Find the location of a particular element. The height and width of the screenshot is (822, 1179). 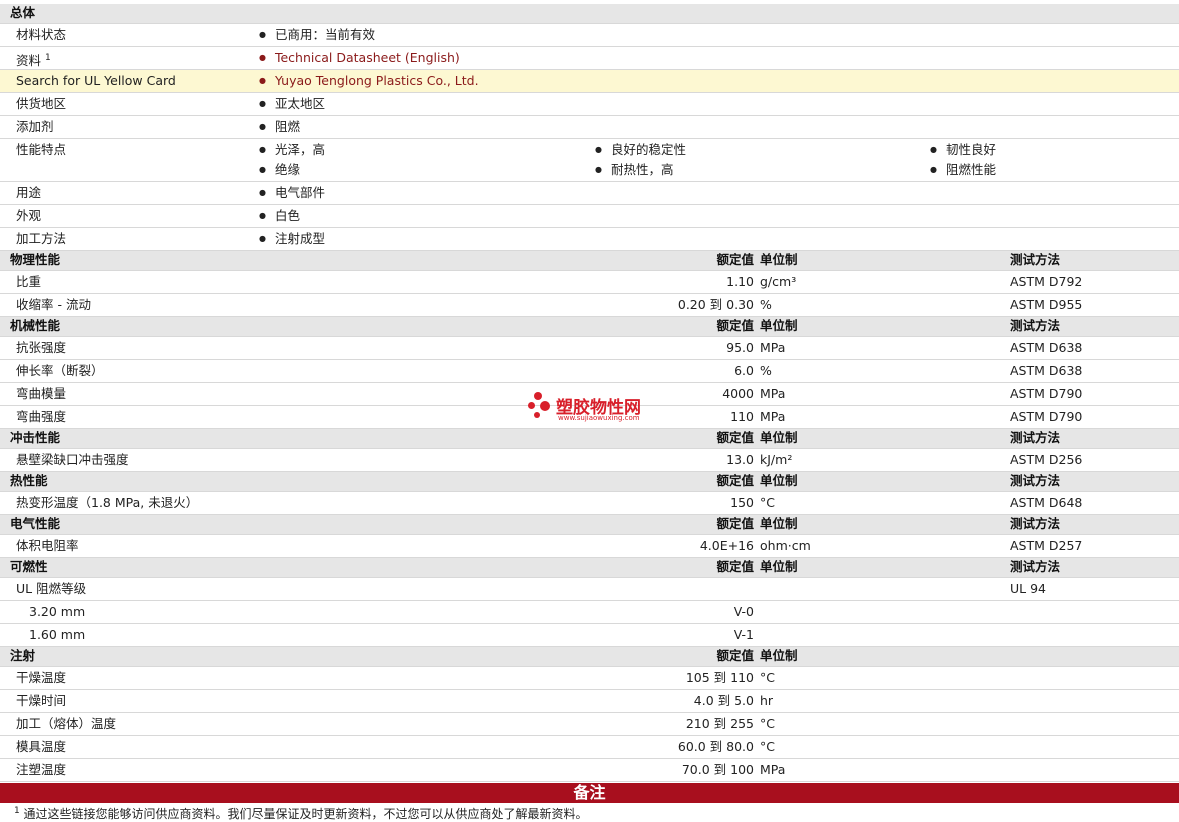

property-label: 收缩率 - 流动 is located at coordinates (53, 304).